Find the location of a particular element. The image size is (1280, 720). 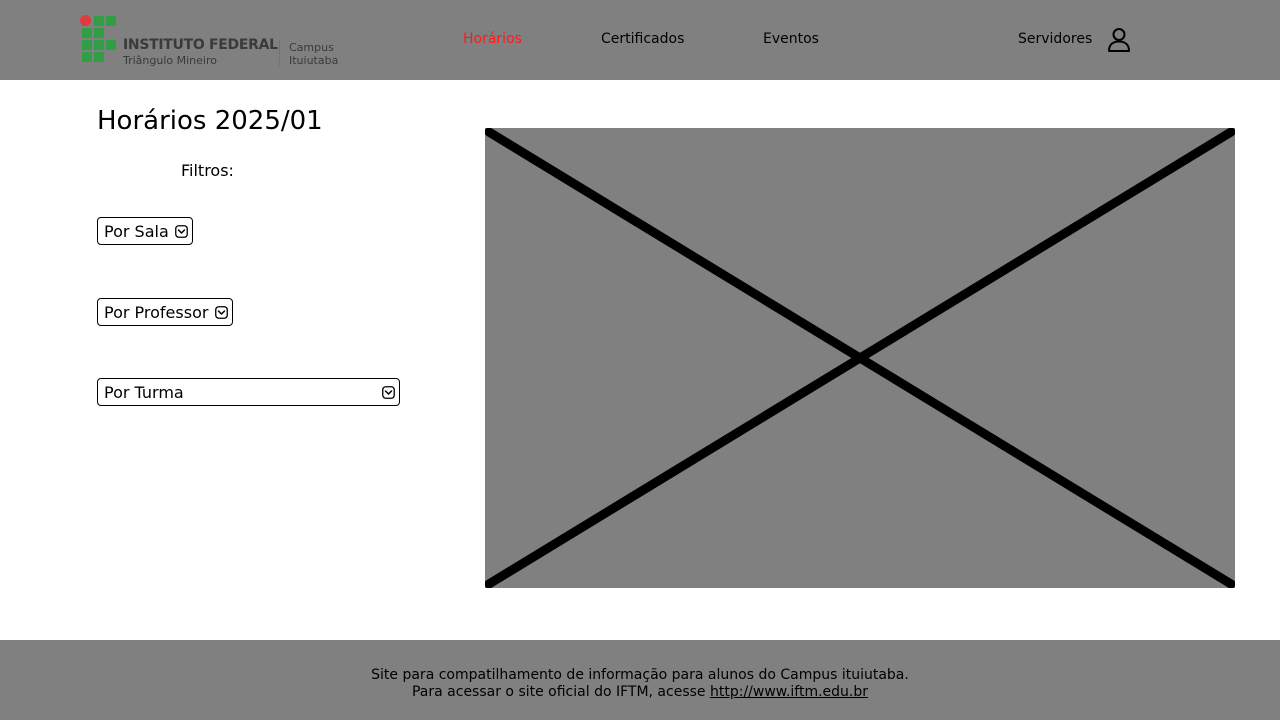

logo-campus-line2: Ituiutaba is located at coordinates (314, 60).